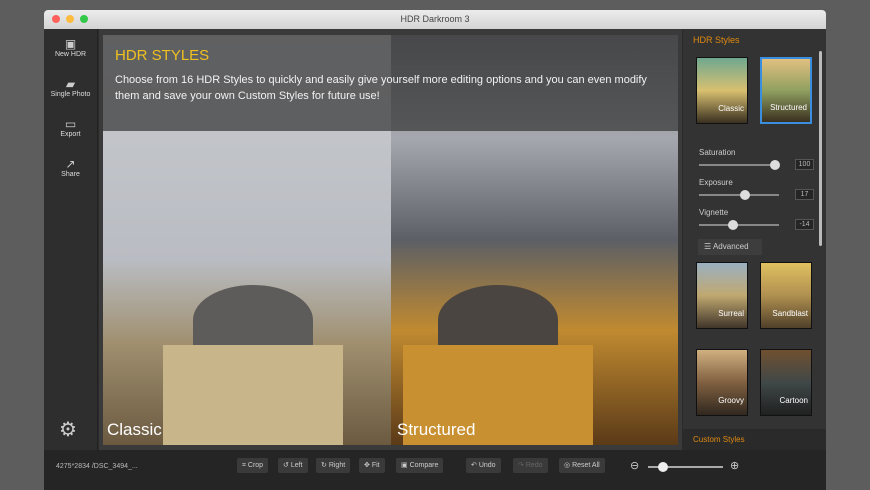 This screenshot has height=490, width=870. Describe the element at coordinates (731, 108) in the screenshot. I see `label: Classic` at that location.